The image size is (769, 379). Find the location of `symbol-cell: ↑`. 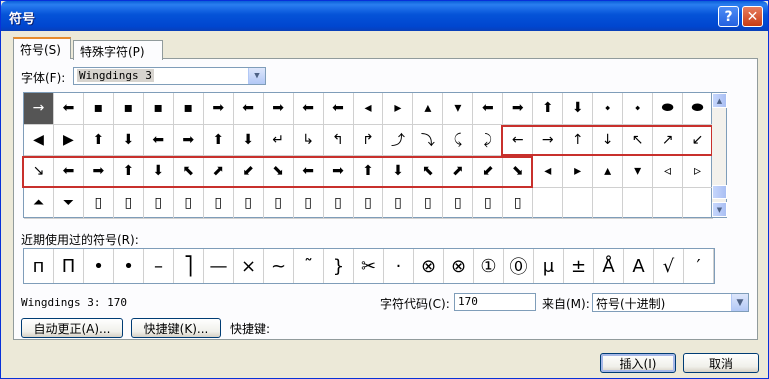

symbol-cell: ↑ is located at coordinates (578, 140).